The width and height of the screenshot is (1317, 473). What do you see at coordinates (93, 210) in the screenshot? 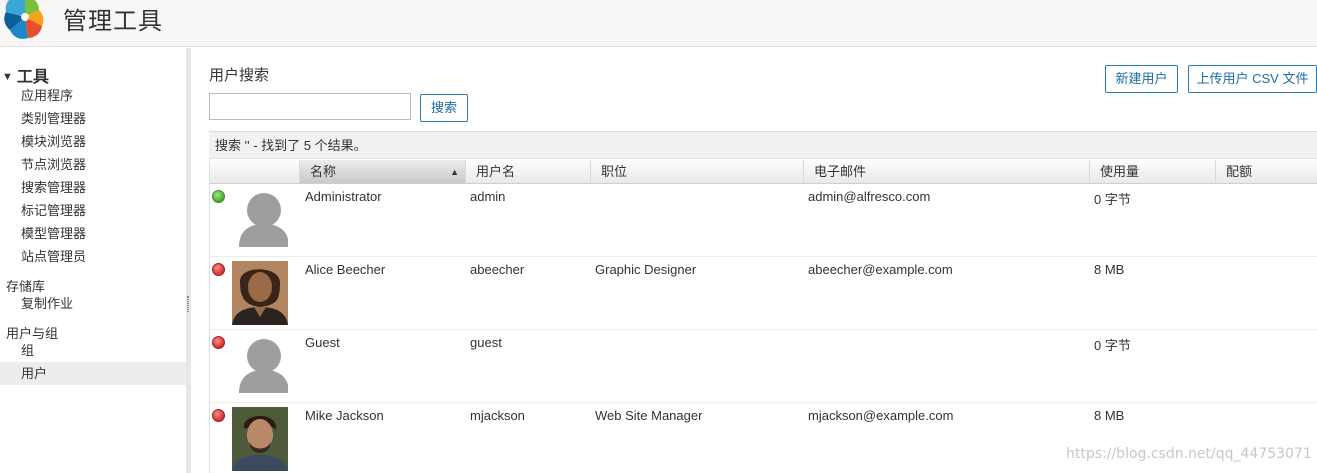
I see `sidebar-item-tag-manager: 标记管理器` at bounding box center [93, 210].